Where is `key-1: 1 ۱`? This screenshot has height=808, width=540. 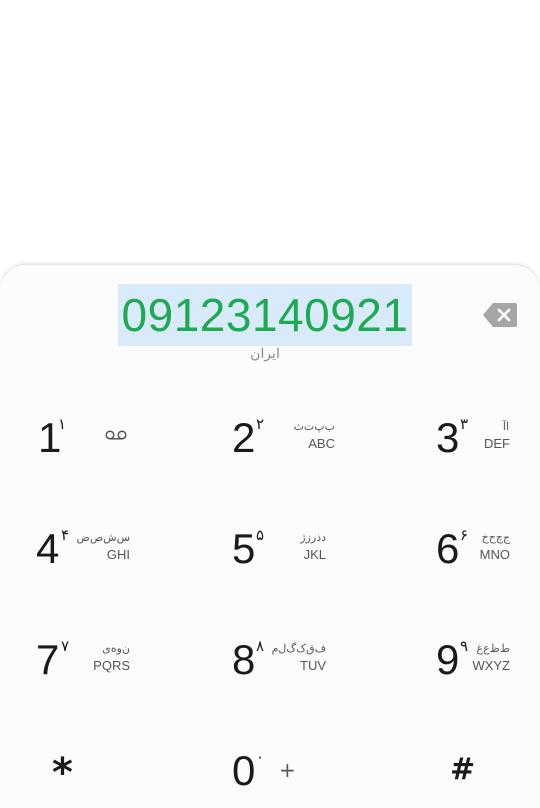
key-1: 1 ۱ is located at coordinates (113, 451).